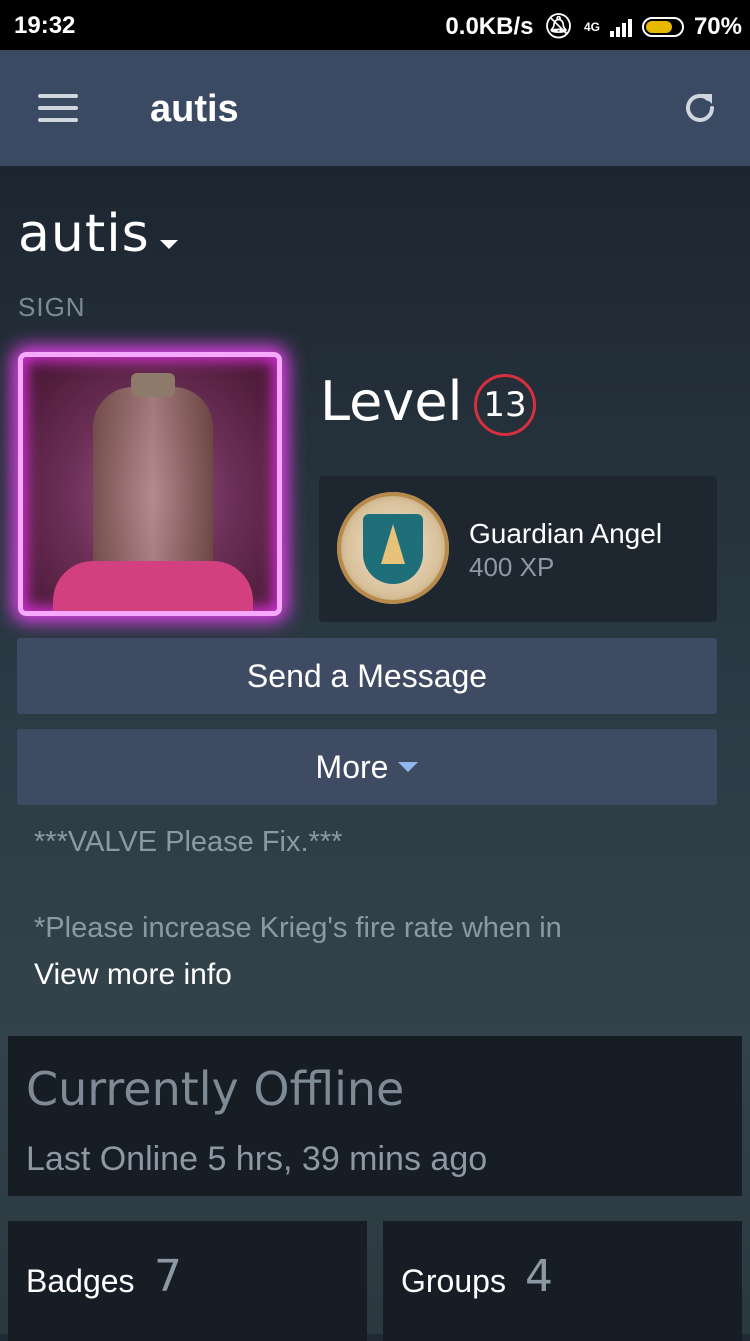  What do you see at coordinates (58, 108) in the screenshot?
I see `hamburger-menu-icon` at bounding box center [58, 108].